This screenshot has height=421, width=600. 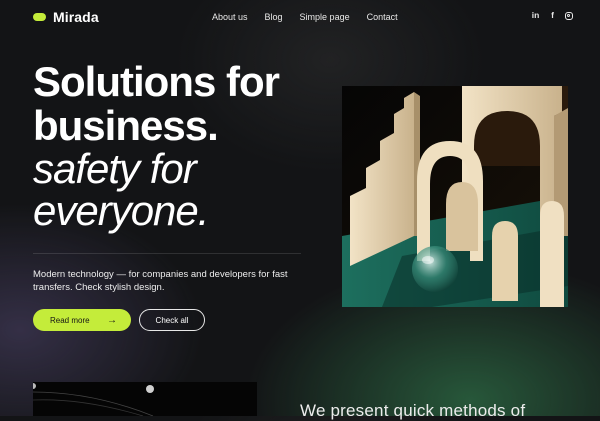 What do you see at coordinates (115, 168) in the screenshot?
I see `hero-line-3: safety for` at bounding box center [115, 168].